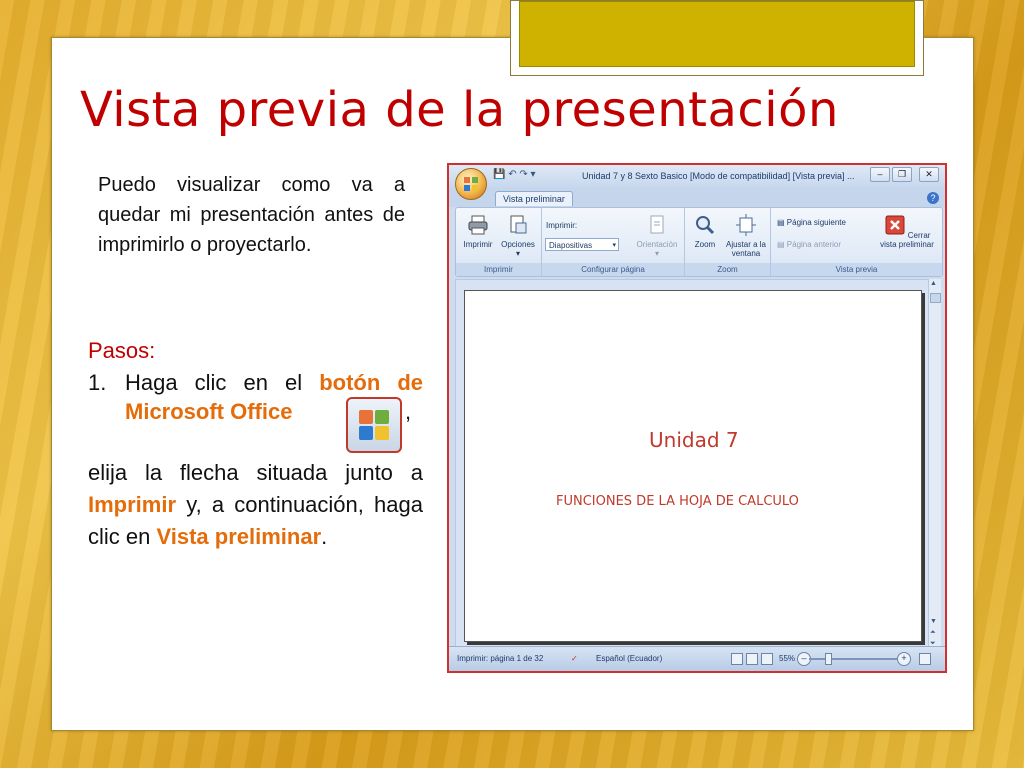 The height and width of the screenshot is (768, 1024). What do you see at coordinates (132, 504) in the screenshot?
I see `imprimir-reference: Imprimir` at bounding box center [132, 504].